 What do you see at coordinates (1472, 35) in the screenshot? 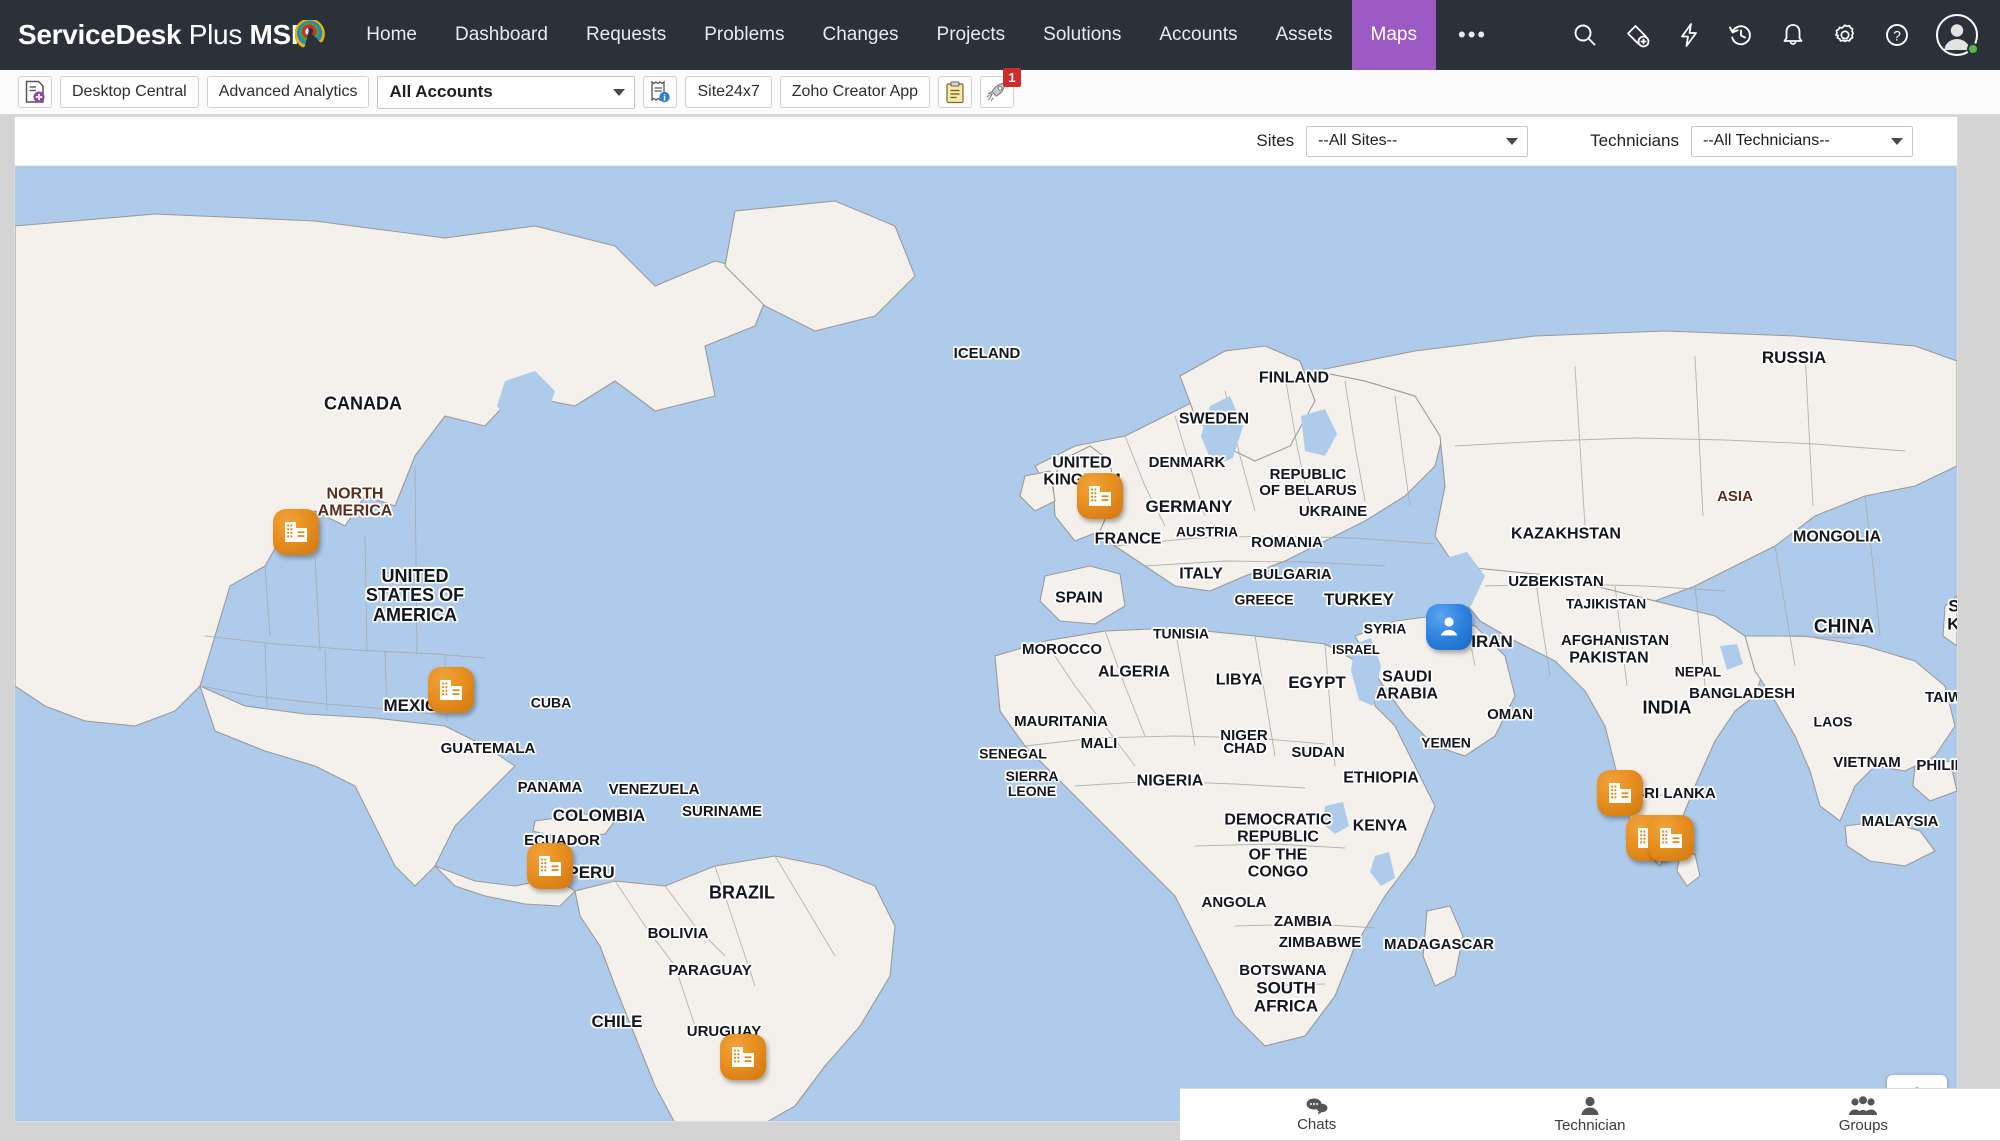
I see `nav-more-menu-button: •••` at bounding box center [1472, 35].